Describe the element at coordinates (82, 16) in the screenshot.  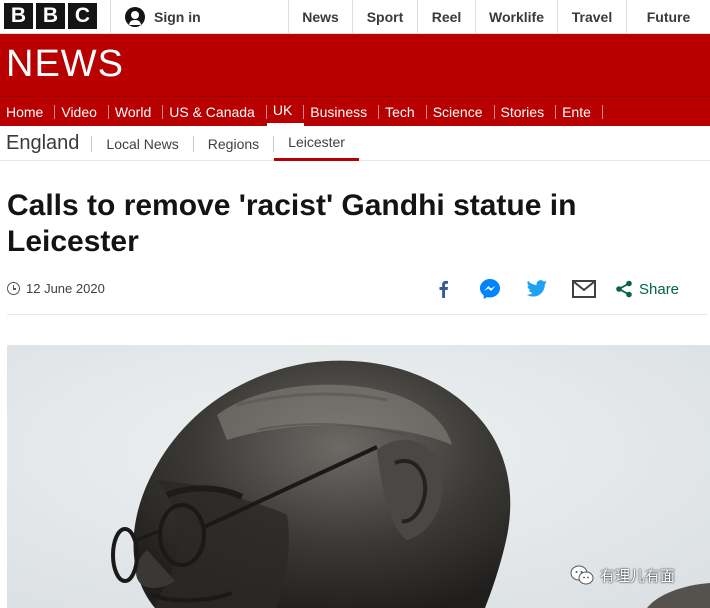
I see `bbc-logo-letter-c: C` at that location.